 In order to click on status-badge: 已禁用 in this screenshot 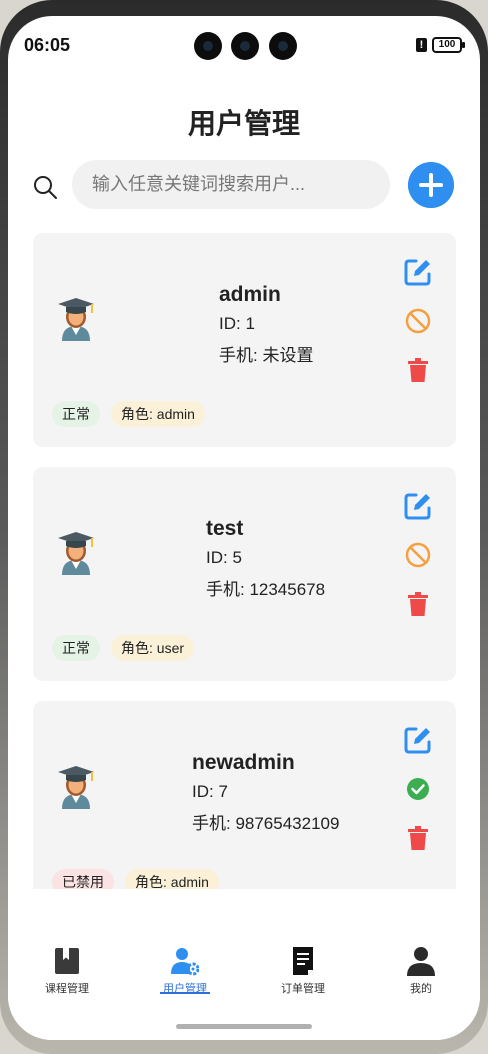, I will do `click(83, 879)`.